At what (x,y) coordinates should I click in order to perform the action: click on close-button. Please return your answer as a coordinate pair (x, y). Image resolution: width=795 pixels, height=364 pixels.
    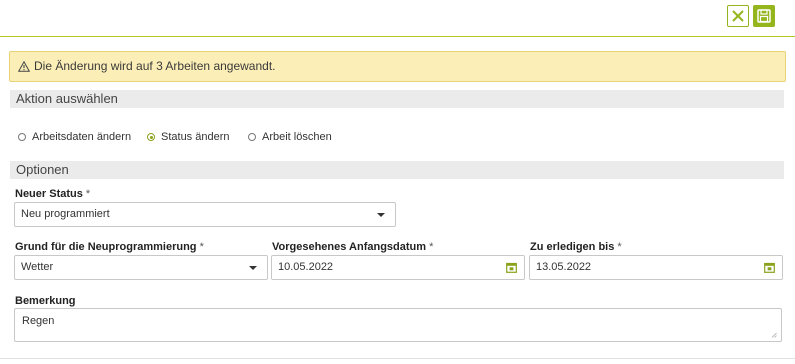
    Looking at the image, I should click on (738, 16).